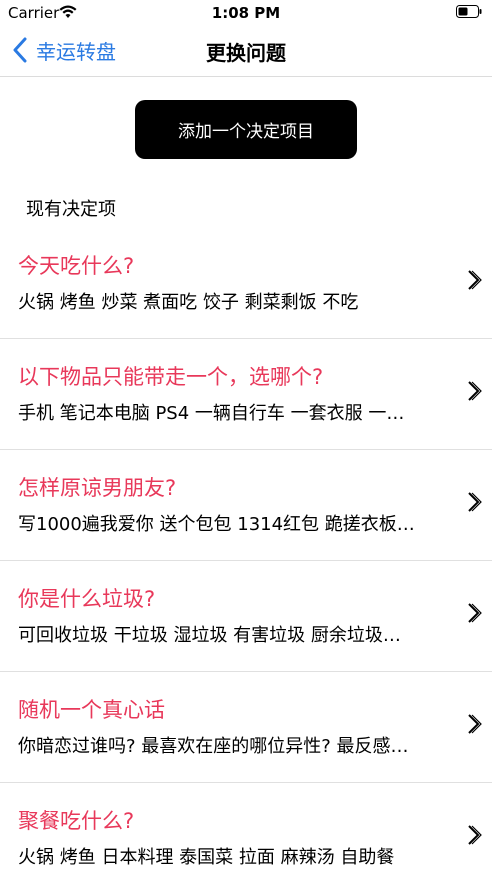 The height and width of the screenshot is (874, 492). I want to click on list-item: 聚餐吃什么? 火锅 烤鱼 日本料理 泰国菜 拉面 麻辣汤 自助餐, so click(246, 828).